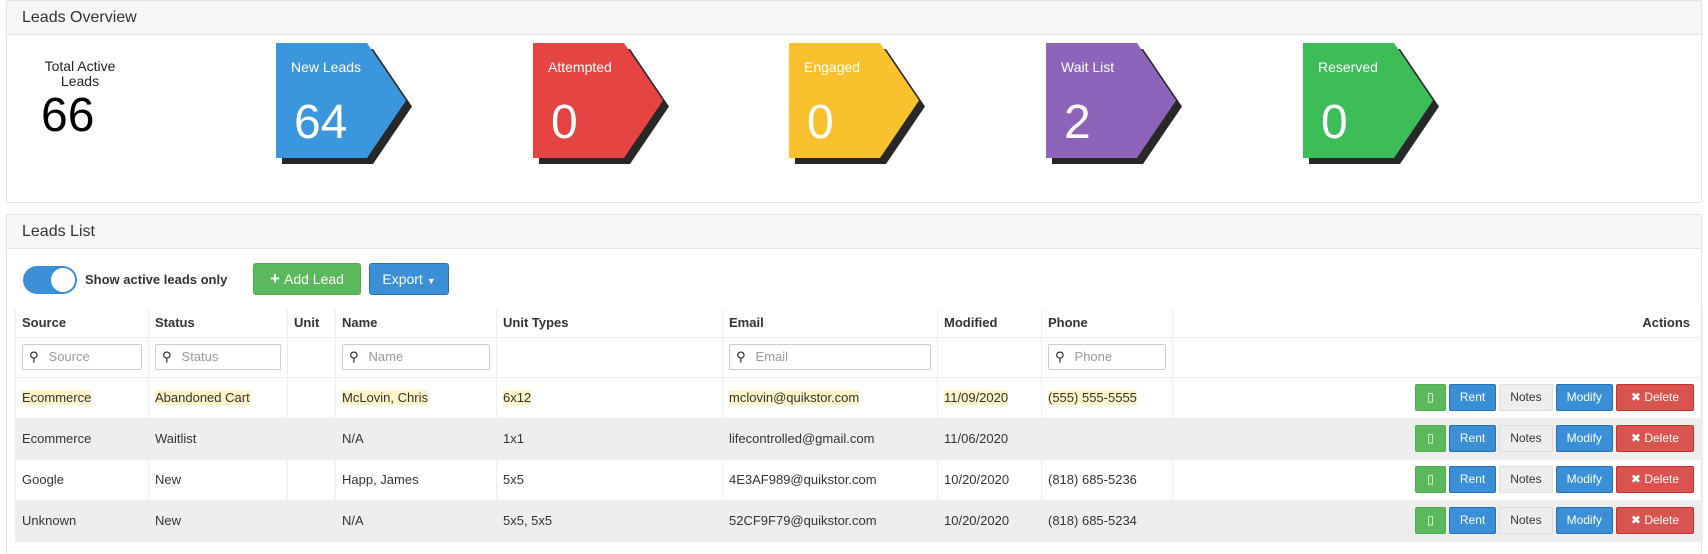 This screenshot has width=1708, height=554. What do you see at coordinates (82, 323) in the screenshot?
I see `col-source: Source` at bounding box center [82, 323].